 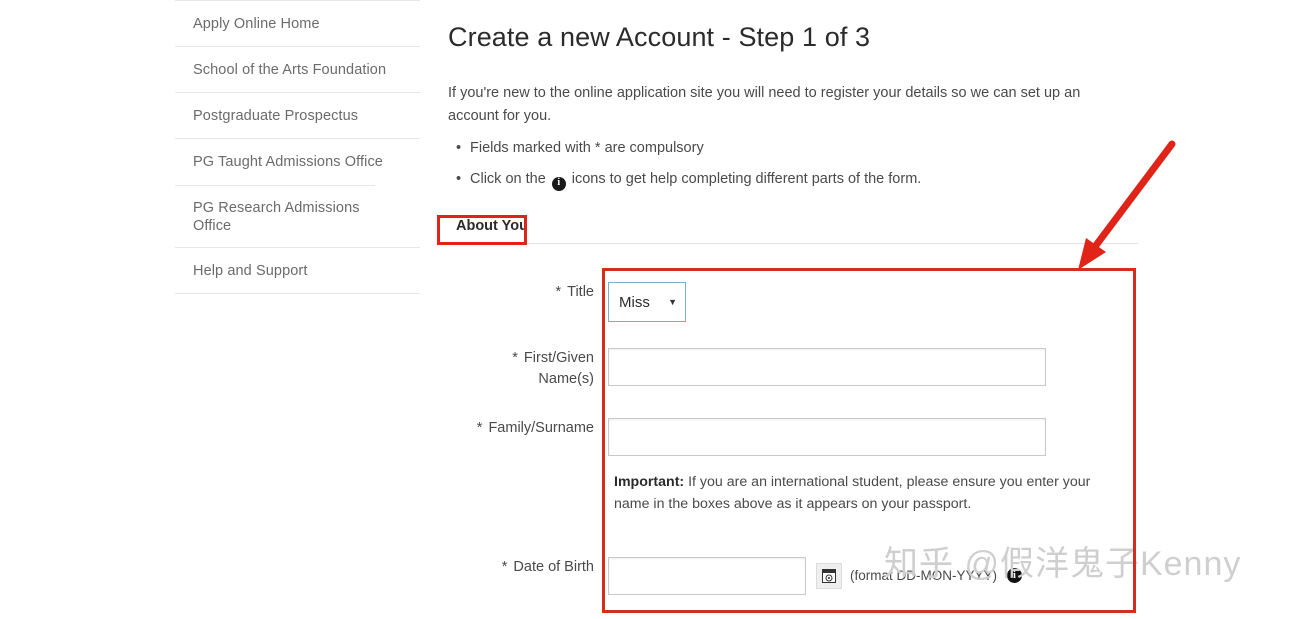 What do you see at coordinates (492, 227) in the screenshot?
I see `tab-about-you: About You` at bounding box center [492, 227].